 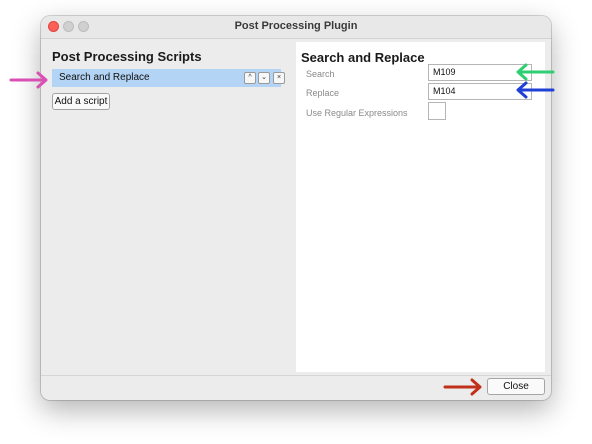 What do you see at coordinates (264, 78) in the screenshot?
I see `move-down-button: ⌄` at bounding box center [264, 78].